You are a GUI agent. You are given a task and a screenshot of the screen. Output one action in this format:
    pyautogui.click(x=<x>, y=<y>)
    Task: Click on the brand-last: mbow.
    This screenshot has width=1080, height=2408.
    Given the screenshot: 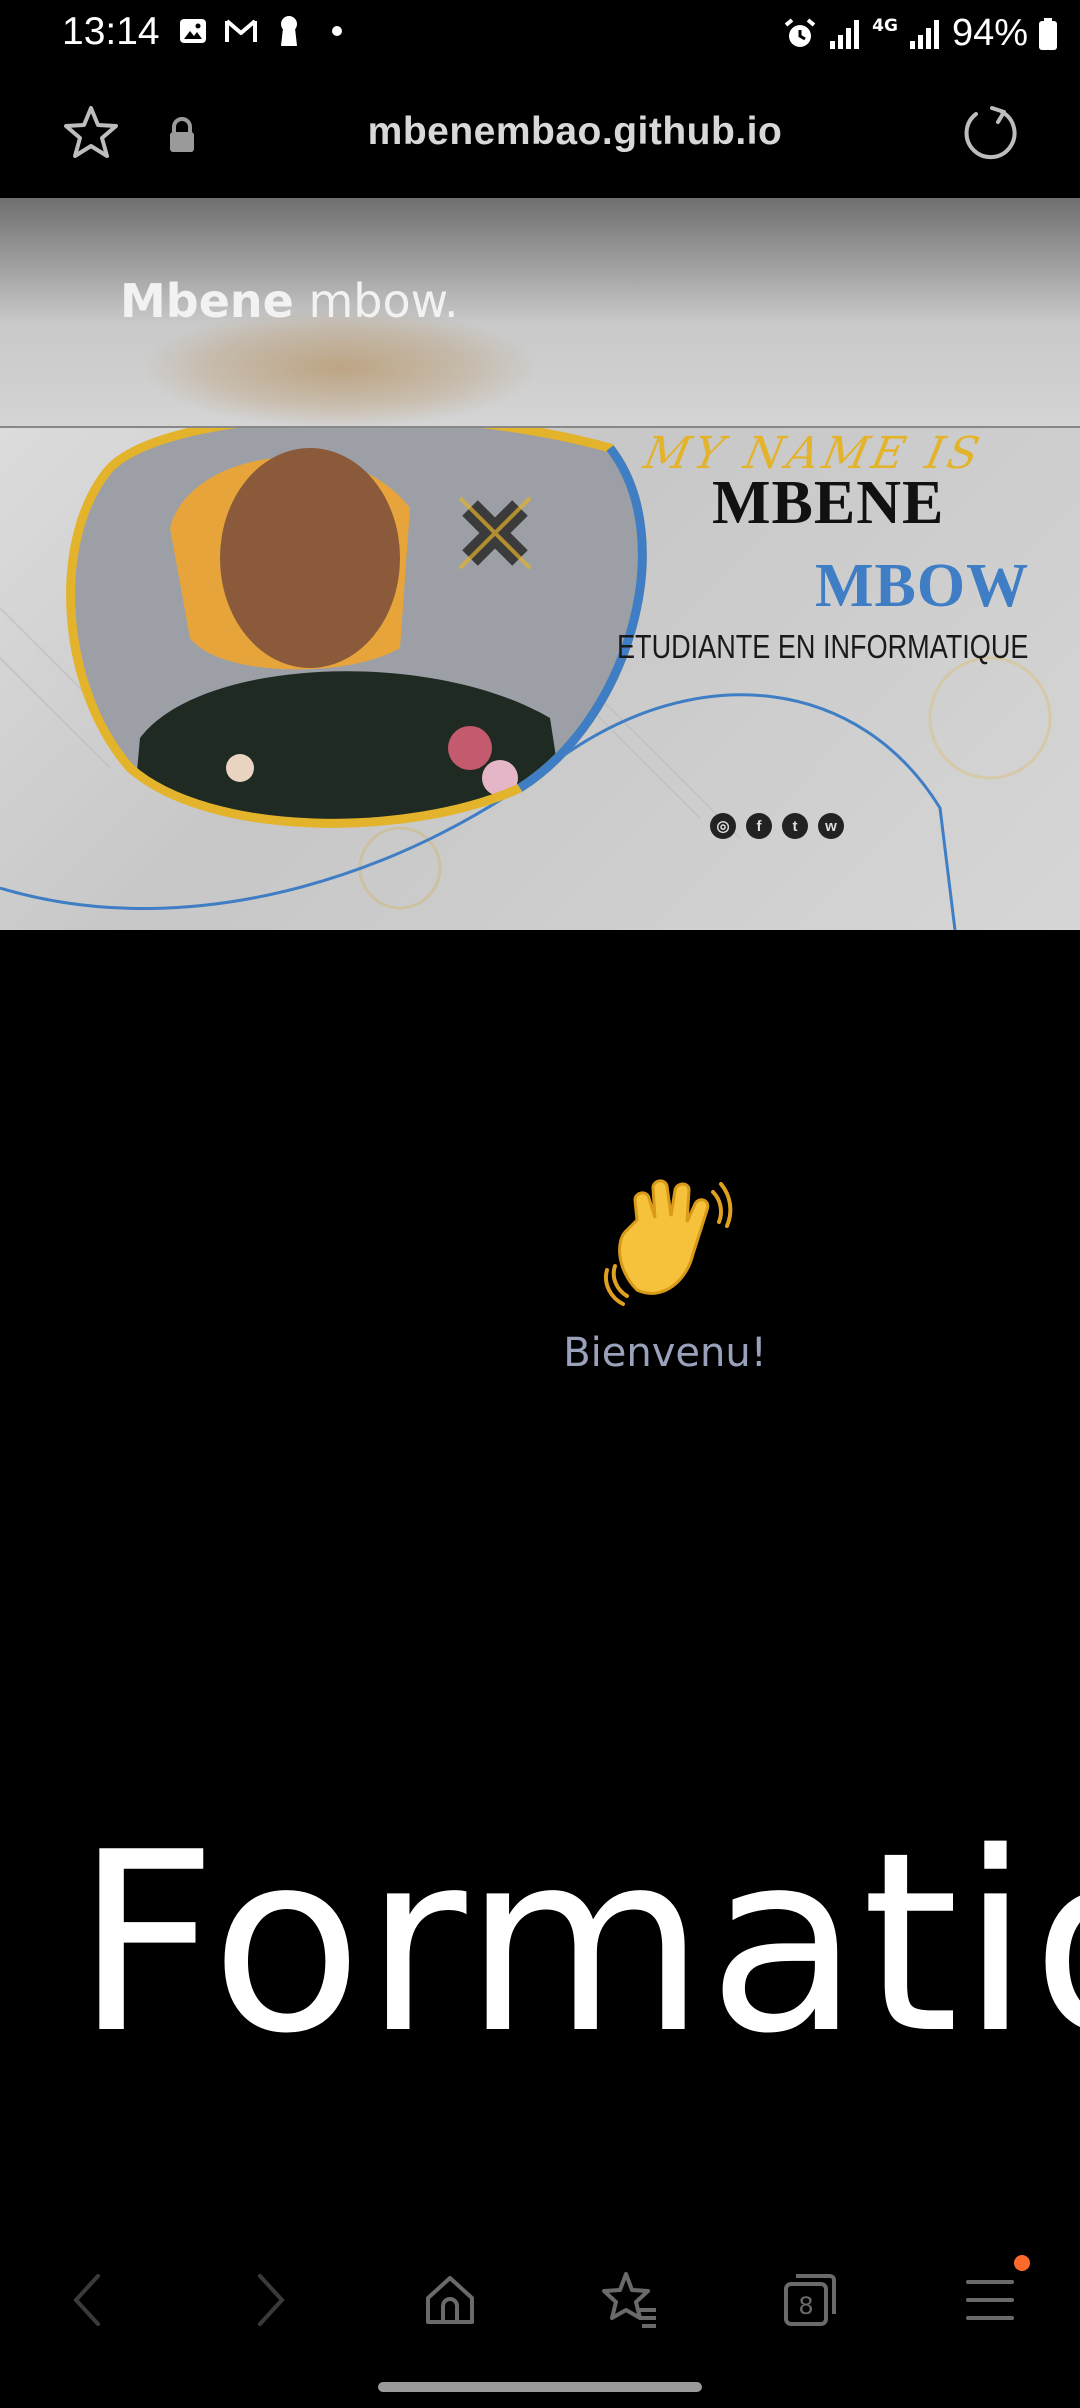 What is the action you would take?
    pyautogui.click(x=376, y=301)
    